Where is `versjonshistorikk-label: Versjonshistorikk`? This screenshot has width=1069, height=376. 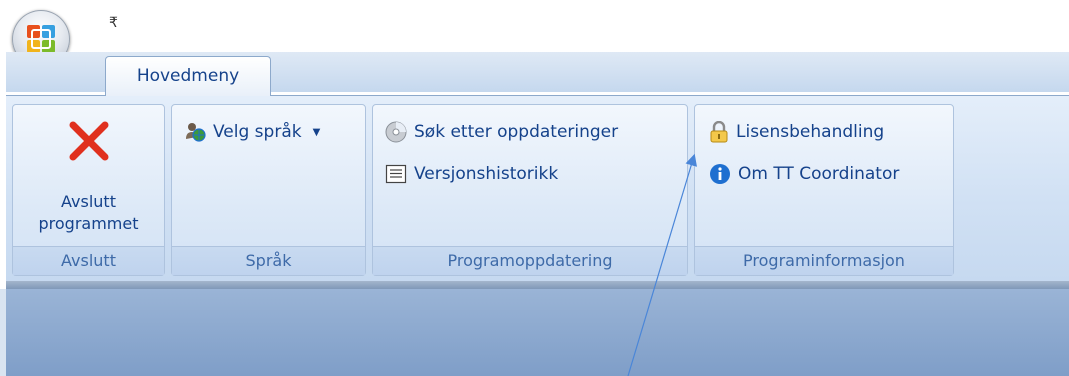 versjonshistorikk-label: Versjonshistorikk is located at coordinates (486, 174).